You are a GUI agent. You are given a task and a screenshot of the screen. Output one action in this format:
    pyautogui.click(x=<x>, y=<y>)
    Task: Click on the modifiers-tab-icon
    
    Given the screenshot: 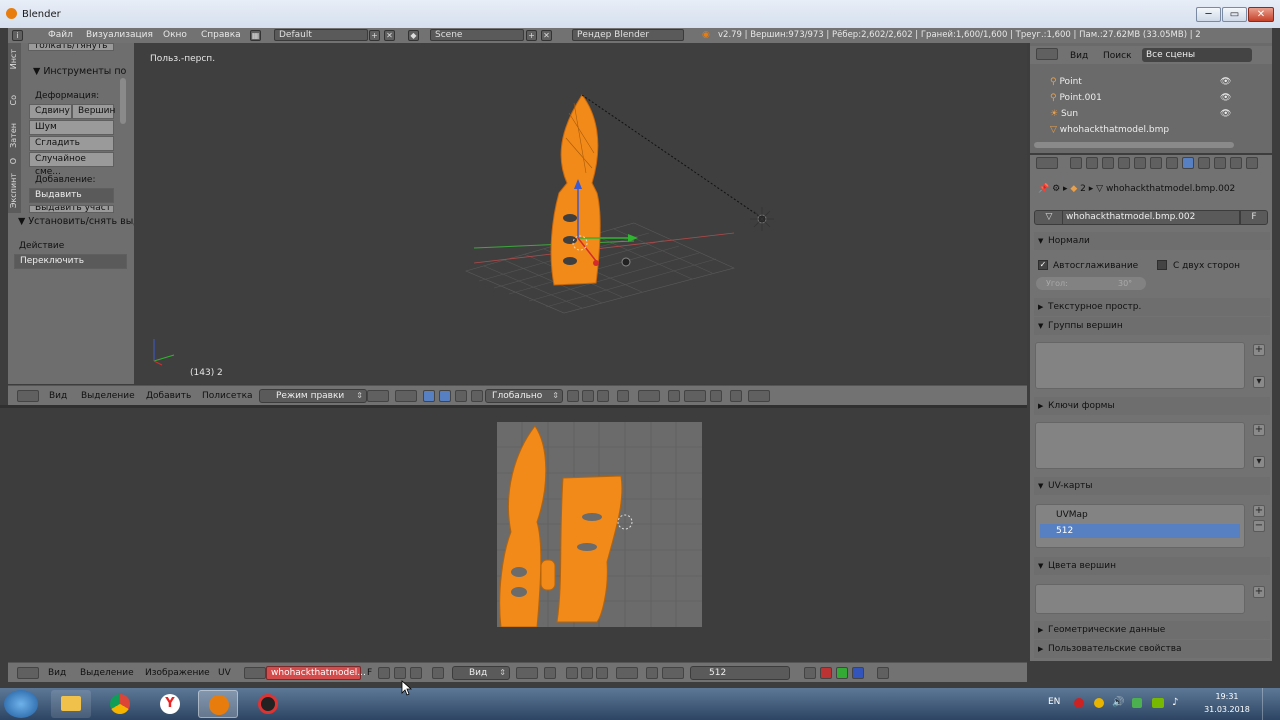 What is the action you would take?
    pyautogui.click(x=1172, y=163)
    